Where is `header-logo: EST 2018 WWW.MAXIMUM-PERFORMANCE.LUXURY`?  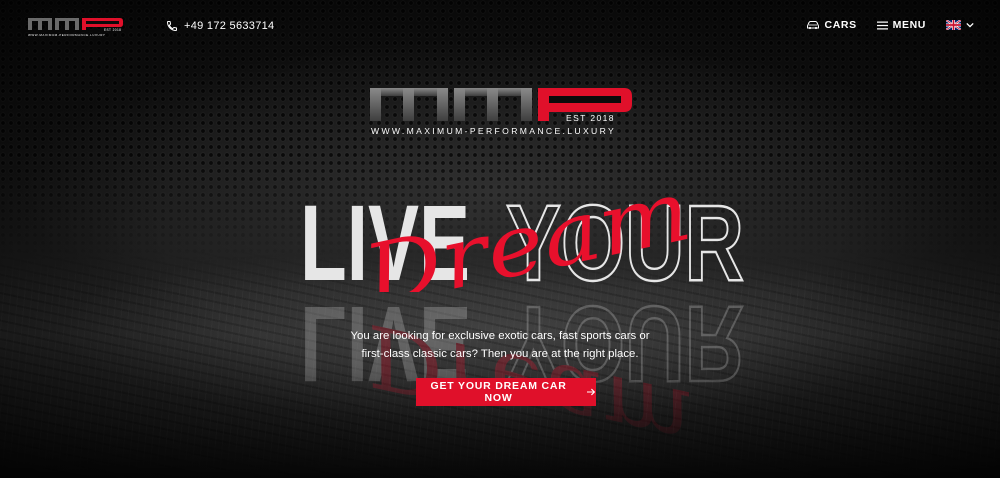 header-logo: EST 2018 WWW.MAXIMUM-PERFORMANCE.LUXURY is located at coordinates (78, 26).